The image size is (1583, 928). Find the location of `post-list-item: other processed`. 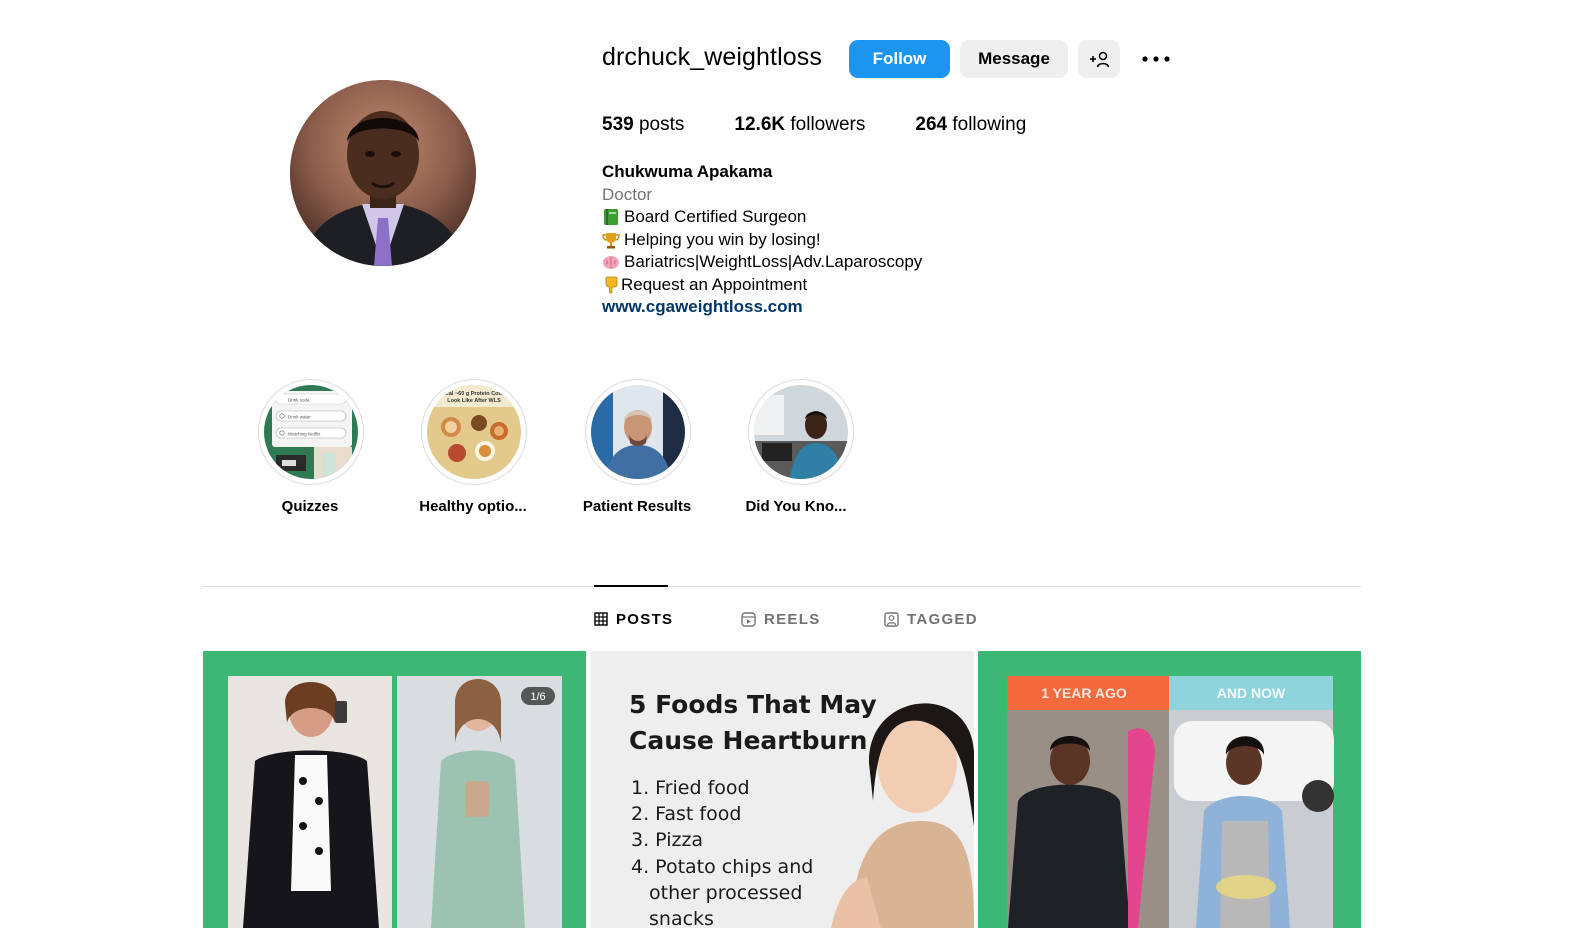

post-list-item: other processed is located at coordinates (725, 893).